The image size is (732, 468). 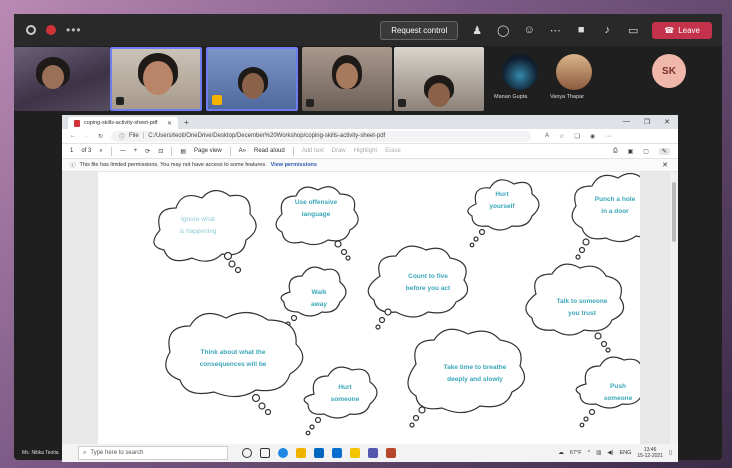 What do you see at coordinates (373, 453) in the screenshot?
I see `teams-icon` at bounding box center [373, 453].